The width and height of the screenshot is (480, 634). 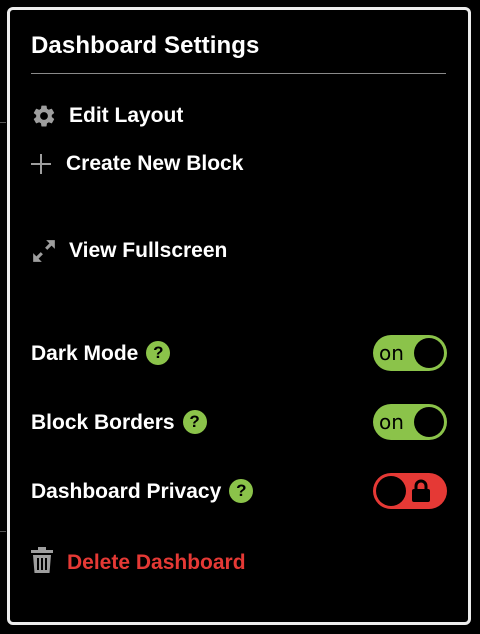 What do you see at coordinates (421, 490) in the screenshot?
I see `lock-icon` at bounding box center [421, 490].